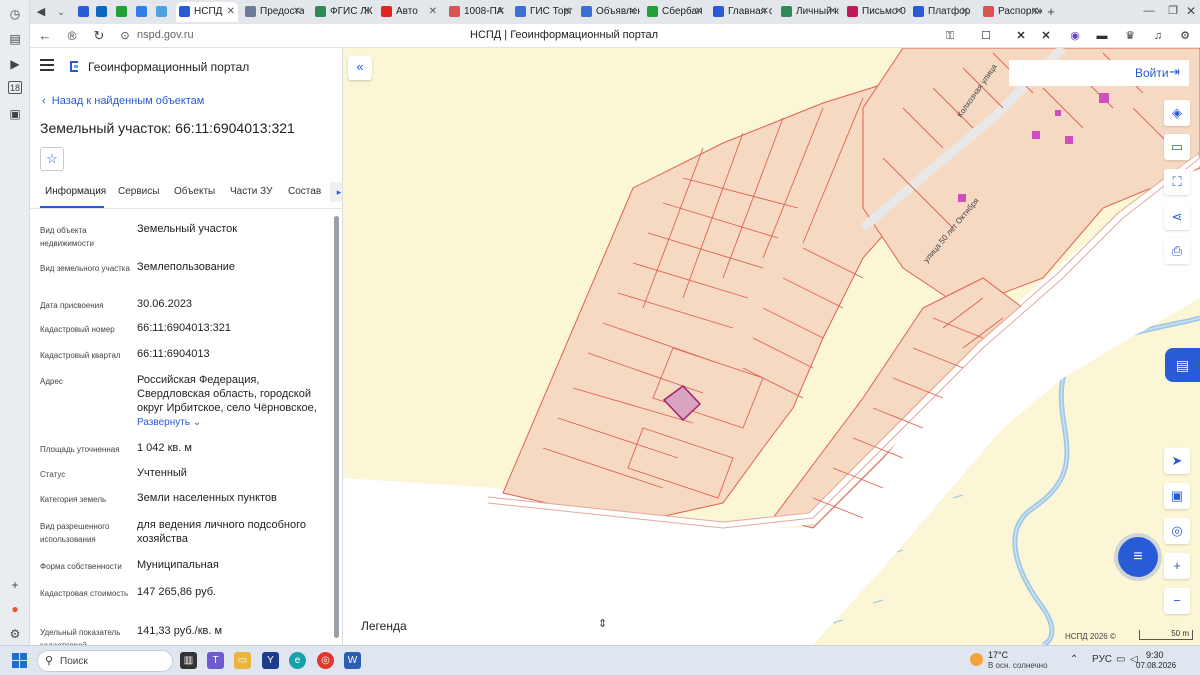  I want to click on geolocation-icon: ◎, so click(1177, 531).